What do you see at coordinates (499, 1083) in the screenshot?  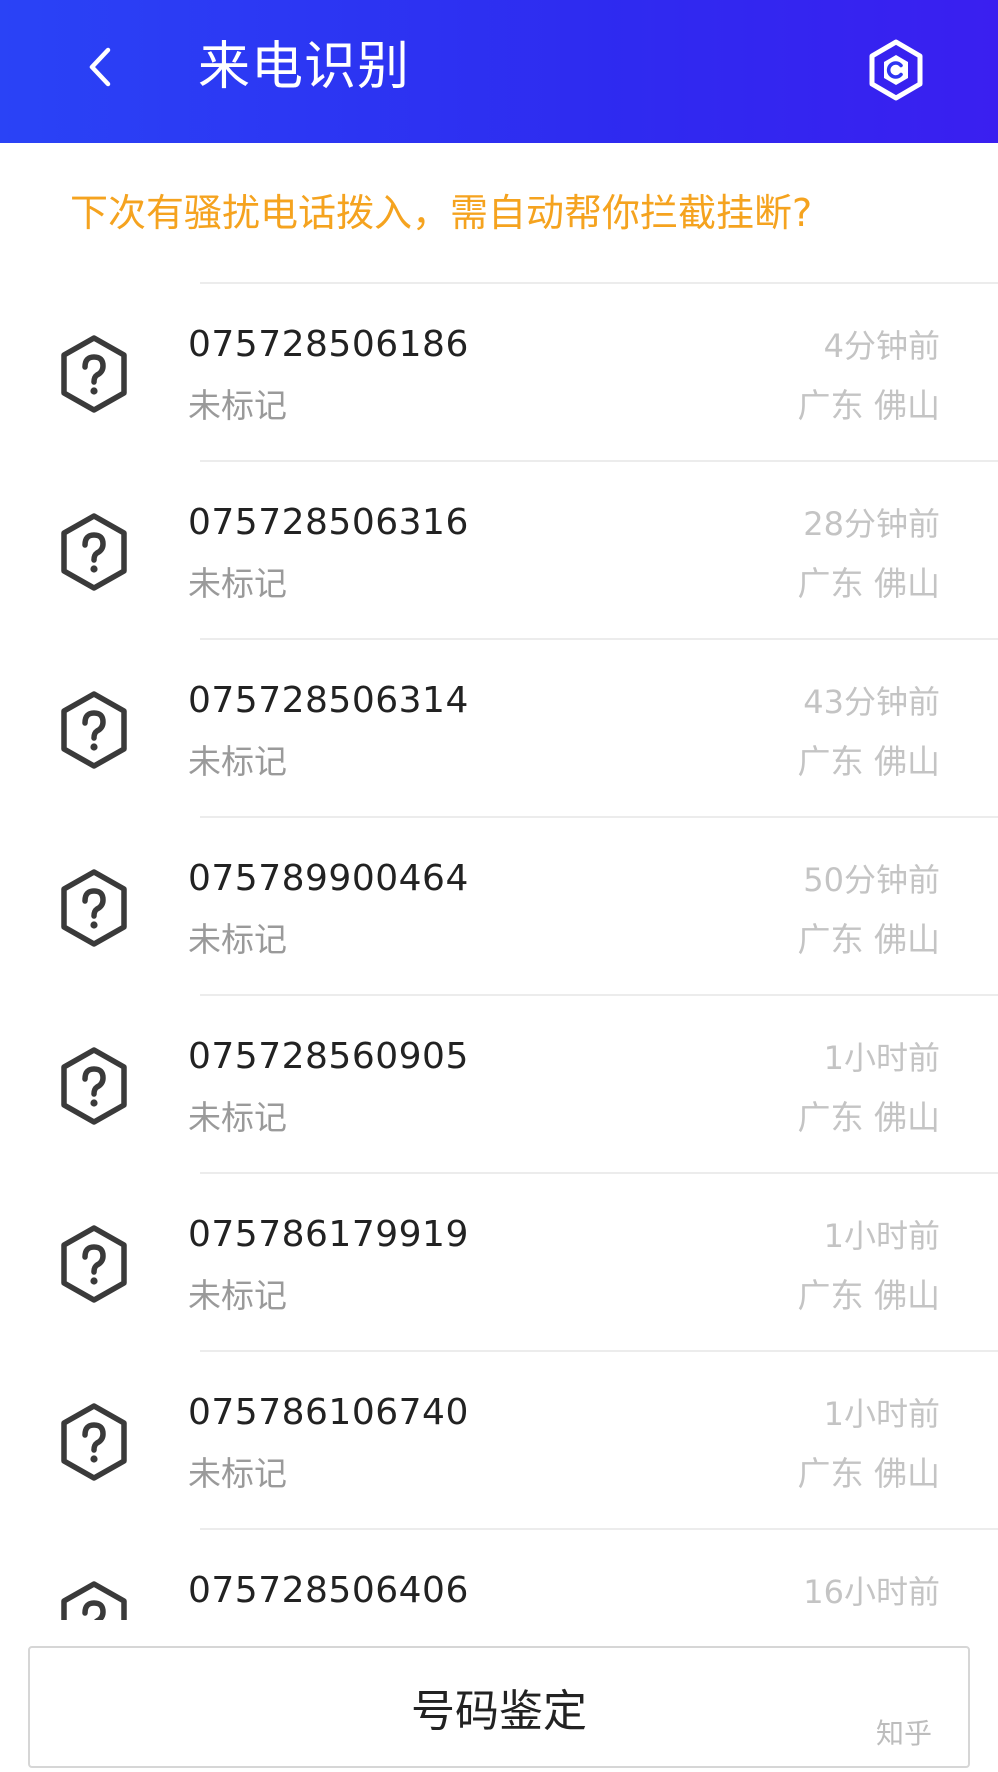 I see `call-list-item: 075728560905 未标记 1小时前广东 佛山` at bounding box center [499, 1083].